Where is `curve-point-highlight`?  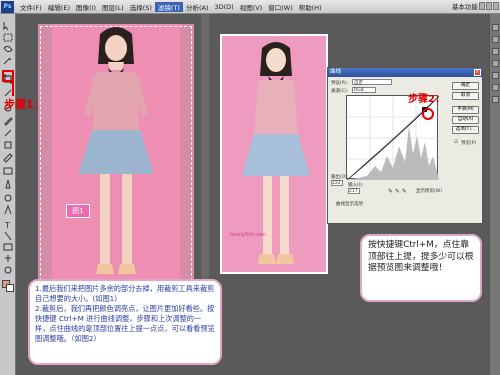
curve-point-highlight is located at coordinates (428, 114).